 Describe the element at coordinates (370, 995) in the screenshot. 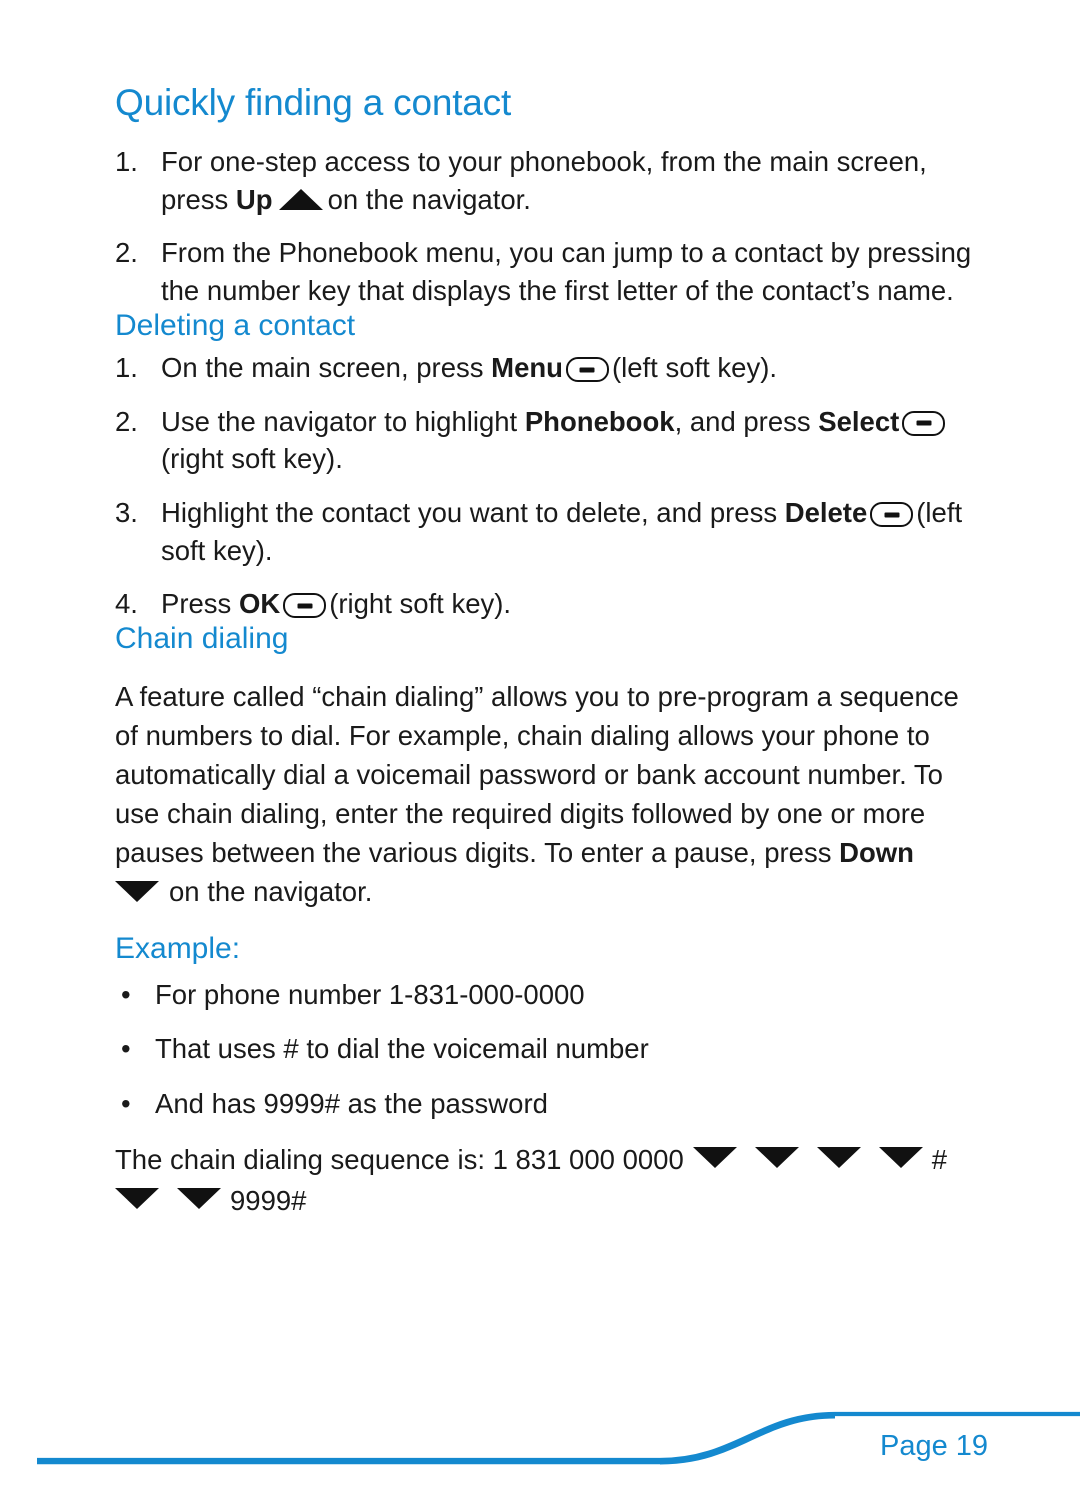

I see `list-item-text: For phone number 1-831-000-0000` at that location.